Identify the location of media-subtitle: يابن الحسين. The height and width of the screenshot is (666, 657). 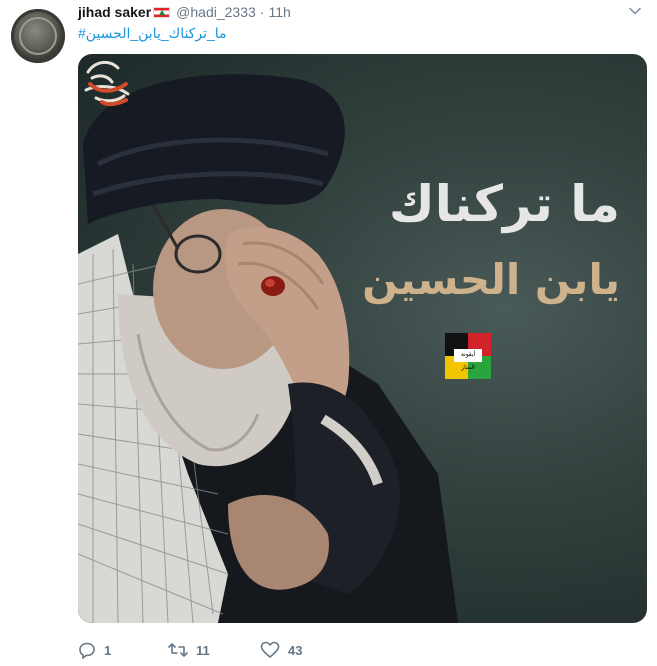
(491, 279).